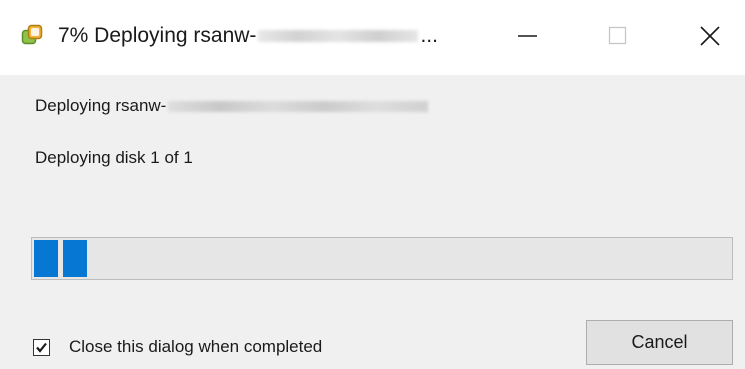  What do you see at coordinates (61, 258) in the screenshot?
I see `progress-fill` at bounding box center [61, 258].